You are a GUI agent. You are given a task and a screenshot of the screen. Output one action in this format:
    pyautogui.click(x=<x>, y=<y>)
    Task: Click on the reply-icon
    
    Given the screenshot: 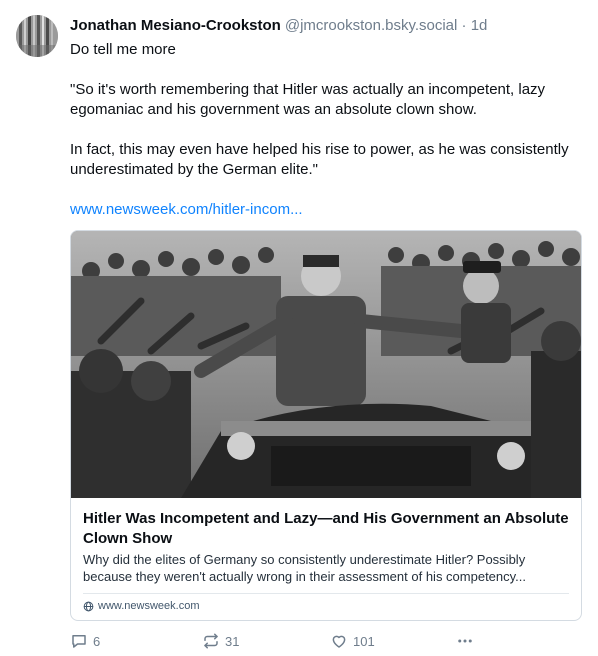 What is the action you would take?
    pyautogui.click(x=79, y=641)
    